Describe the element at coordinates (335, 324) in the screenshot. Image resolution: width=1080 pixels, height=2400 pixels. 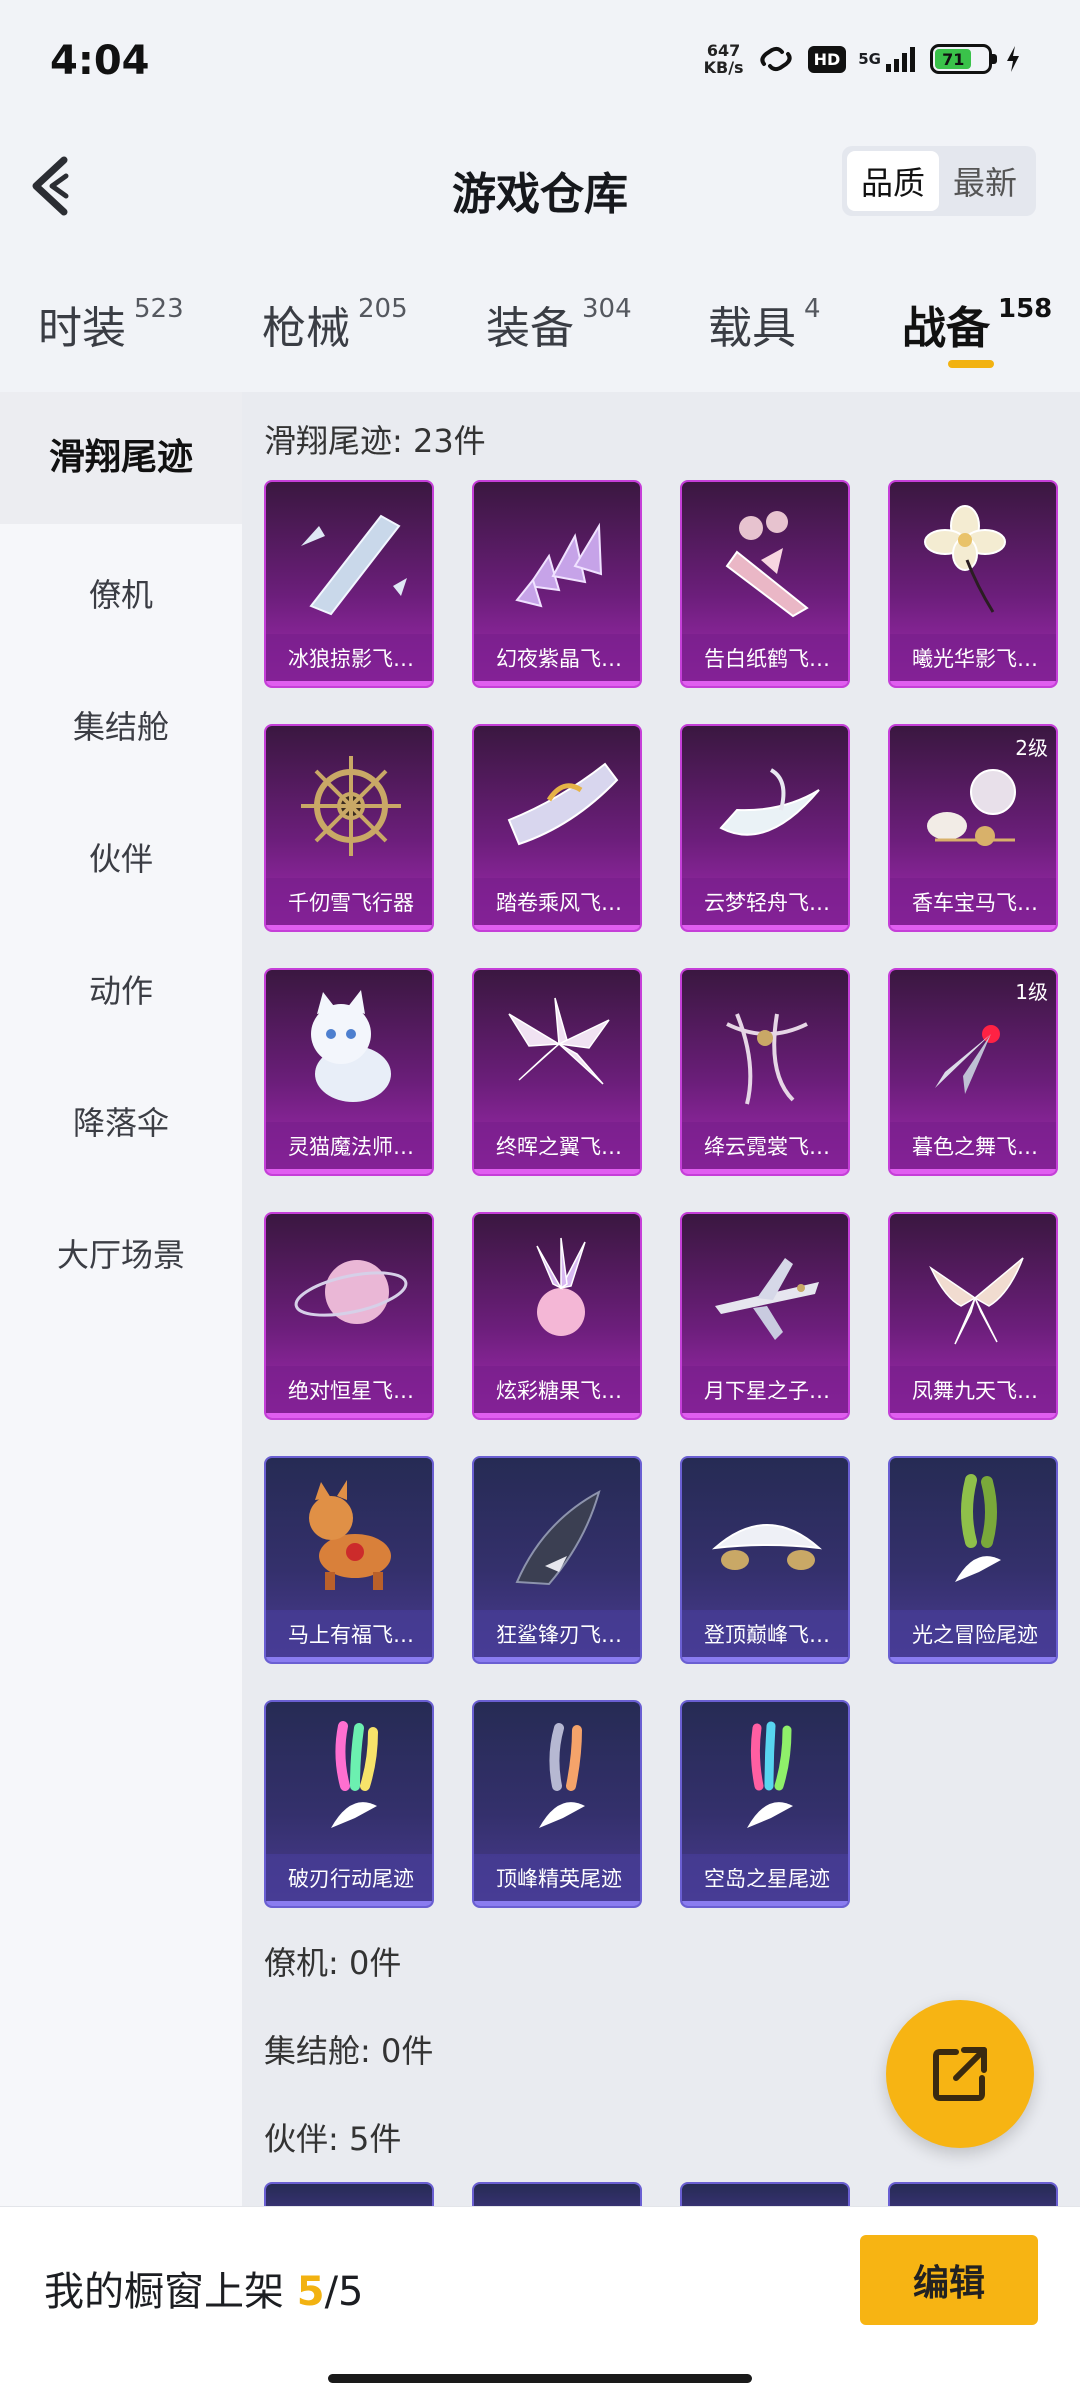
I see `tab-weapons: 枪械 205` at that location.